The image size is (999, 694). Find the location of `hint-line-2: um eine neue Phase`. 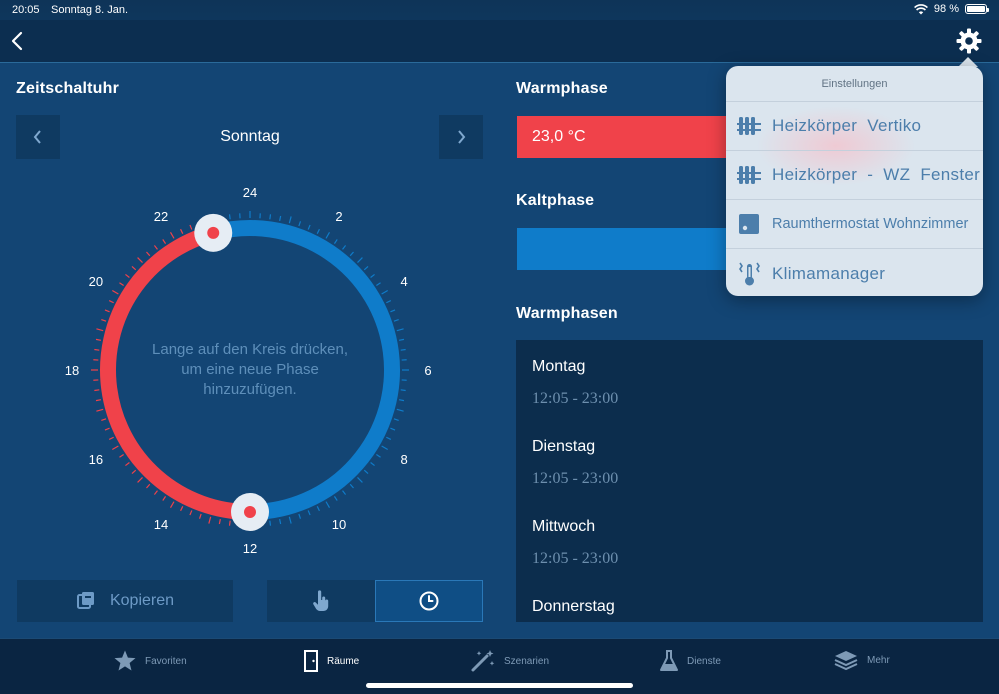

hint-line-2: um eine neue Phase is located at coordinates (250, 369).